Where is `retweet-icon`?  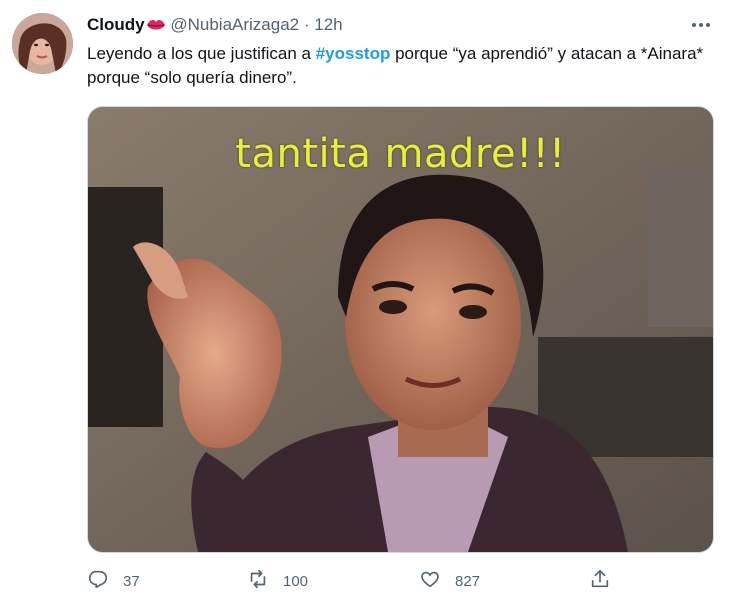 retweet-icon is located at coordinates (265, 581).